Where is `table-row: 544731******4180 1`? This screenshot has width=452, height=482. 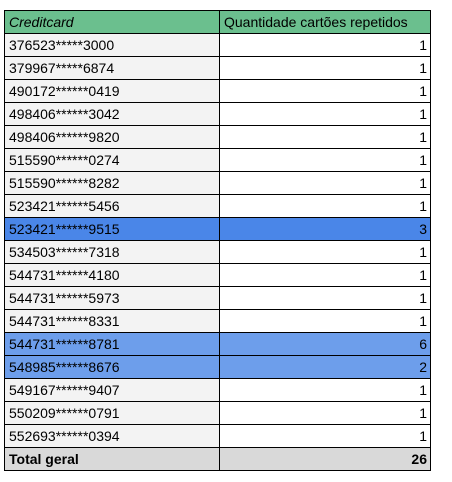 table-row: 544731******4180 1 is located at coordinates (217, 275).